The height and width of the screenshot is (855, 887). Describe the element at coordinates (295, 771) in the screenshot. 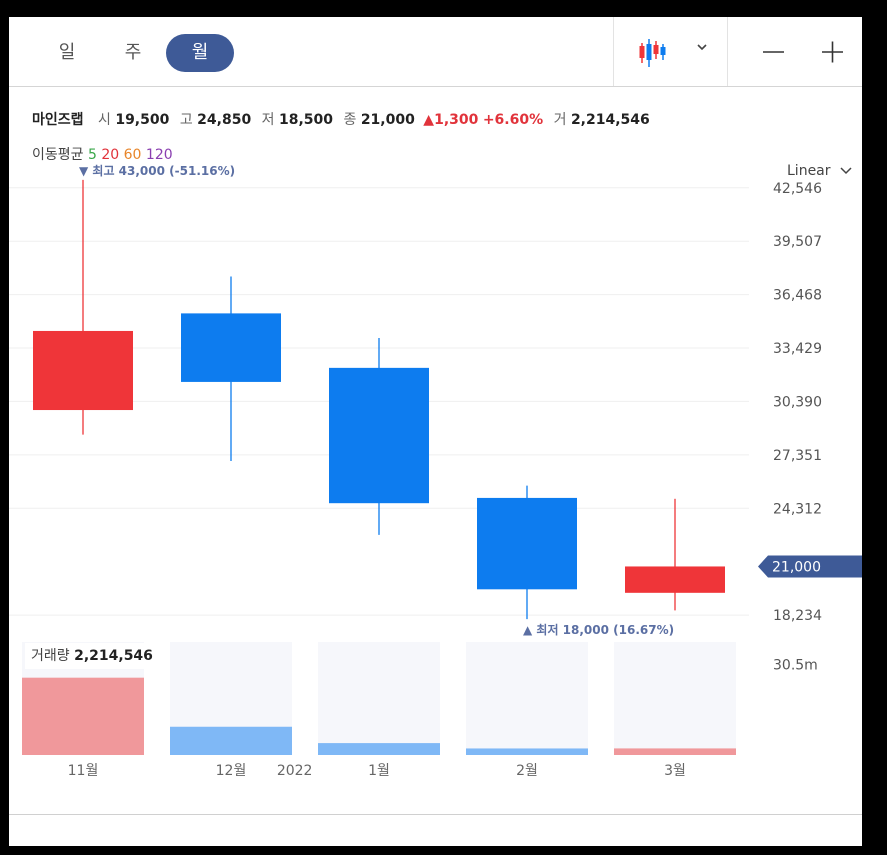

I see `x-tick-label: 2022` at that location.